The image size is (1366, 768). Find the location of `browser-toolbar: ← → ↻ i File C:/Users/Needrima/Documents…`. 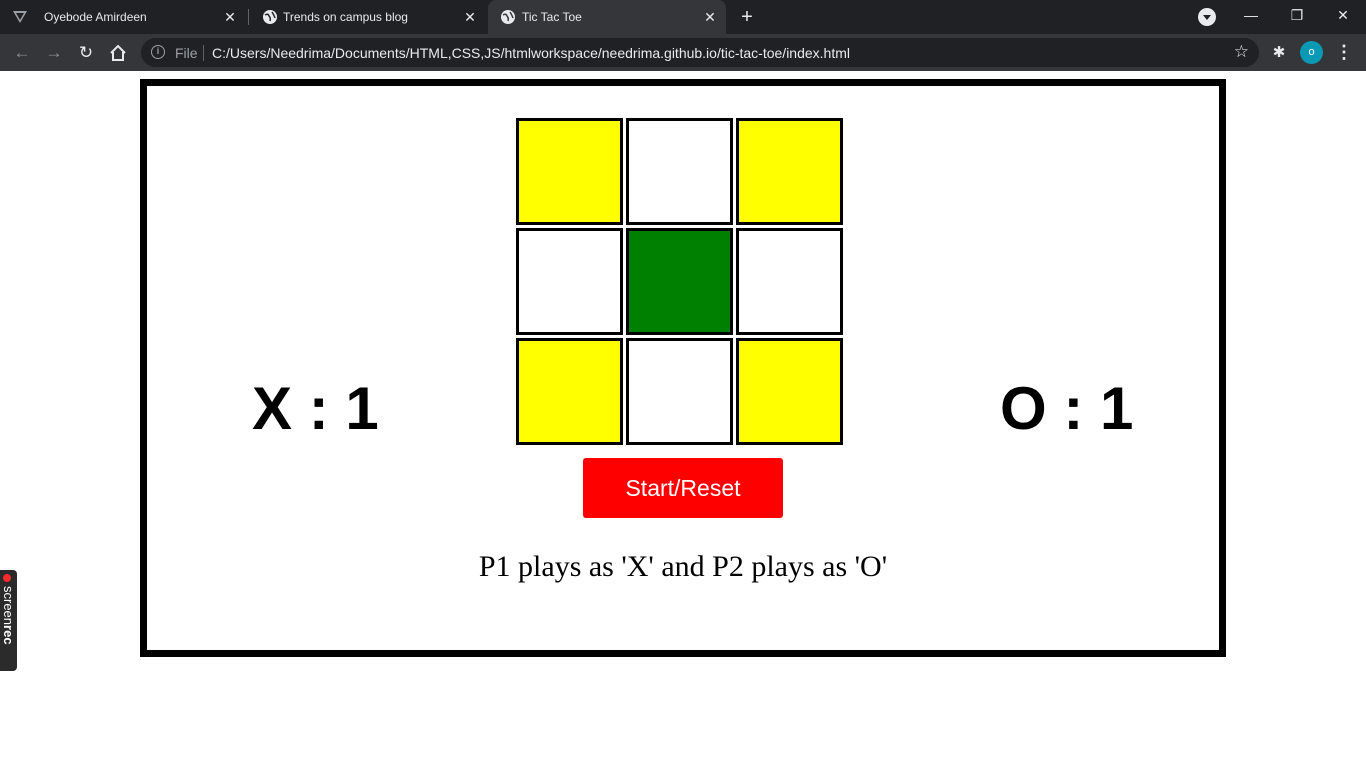

browser-toolbar: ← → ↻ i File C:/Users/Needrima/Documents… is located at coordinates (683, 52).